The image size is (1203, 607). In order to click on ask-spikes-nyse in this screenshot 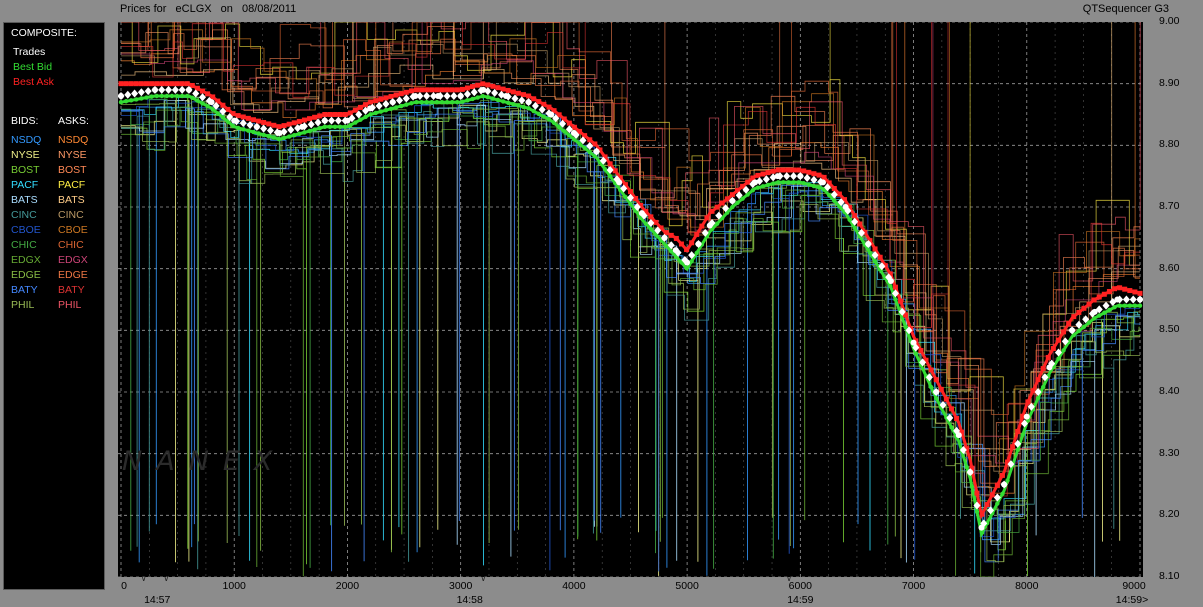, I will do `click(373, 49)`.